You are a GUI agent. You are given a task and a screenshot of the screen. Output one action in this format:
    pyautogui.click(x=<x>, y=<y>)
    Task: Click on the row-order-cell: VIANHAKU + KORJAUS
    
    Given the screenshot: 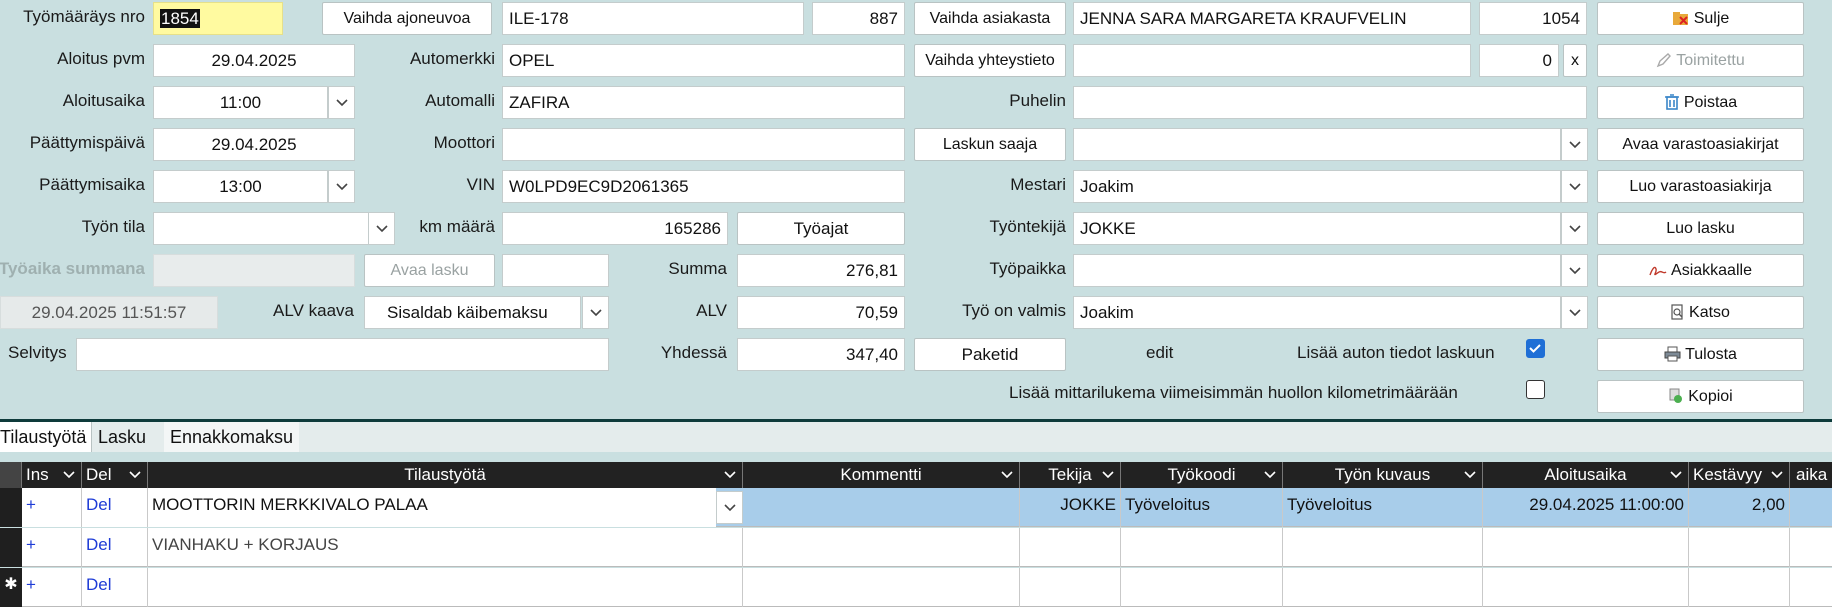 What is the action you would take?
    pyautogui.click(x=445, y=547)
    